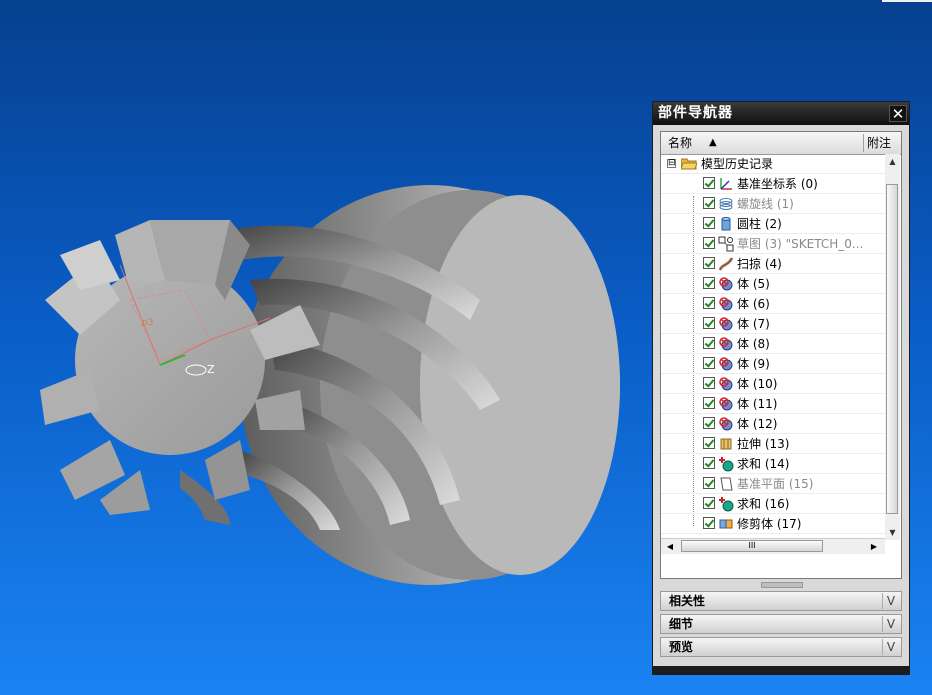  What do you see at coordinates (781, 601) in the screenshot?
I see `section-dependencies: 相关性 V` at bounding box center [781, 601].